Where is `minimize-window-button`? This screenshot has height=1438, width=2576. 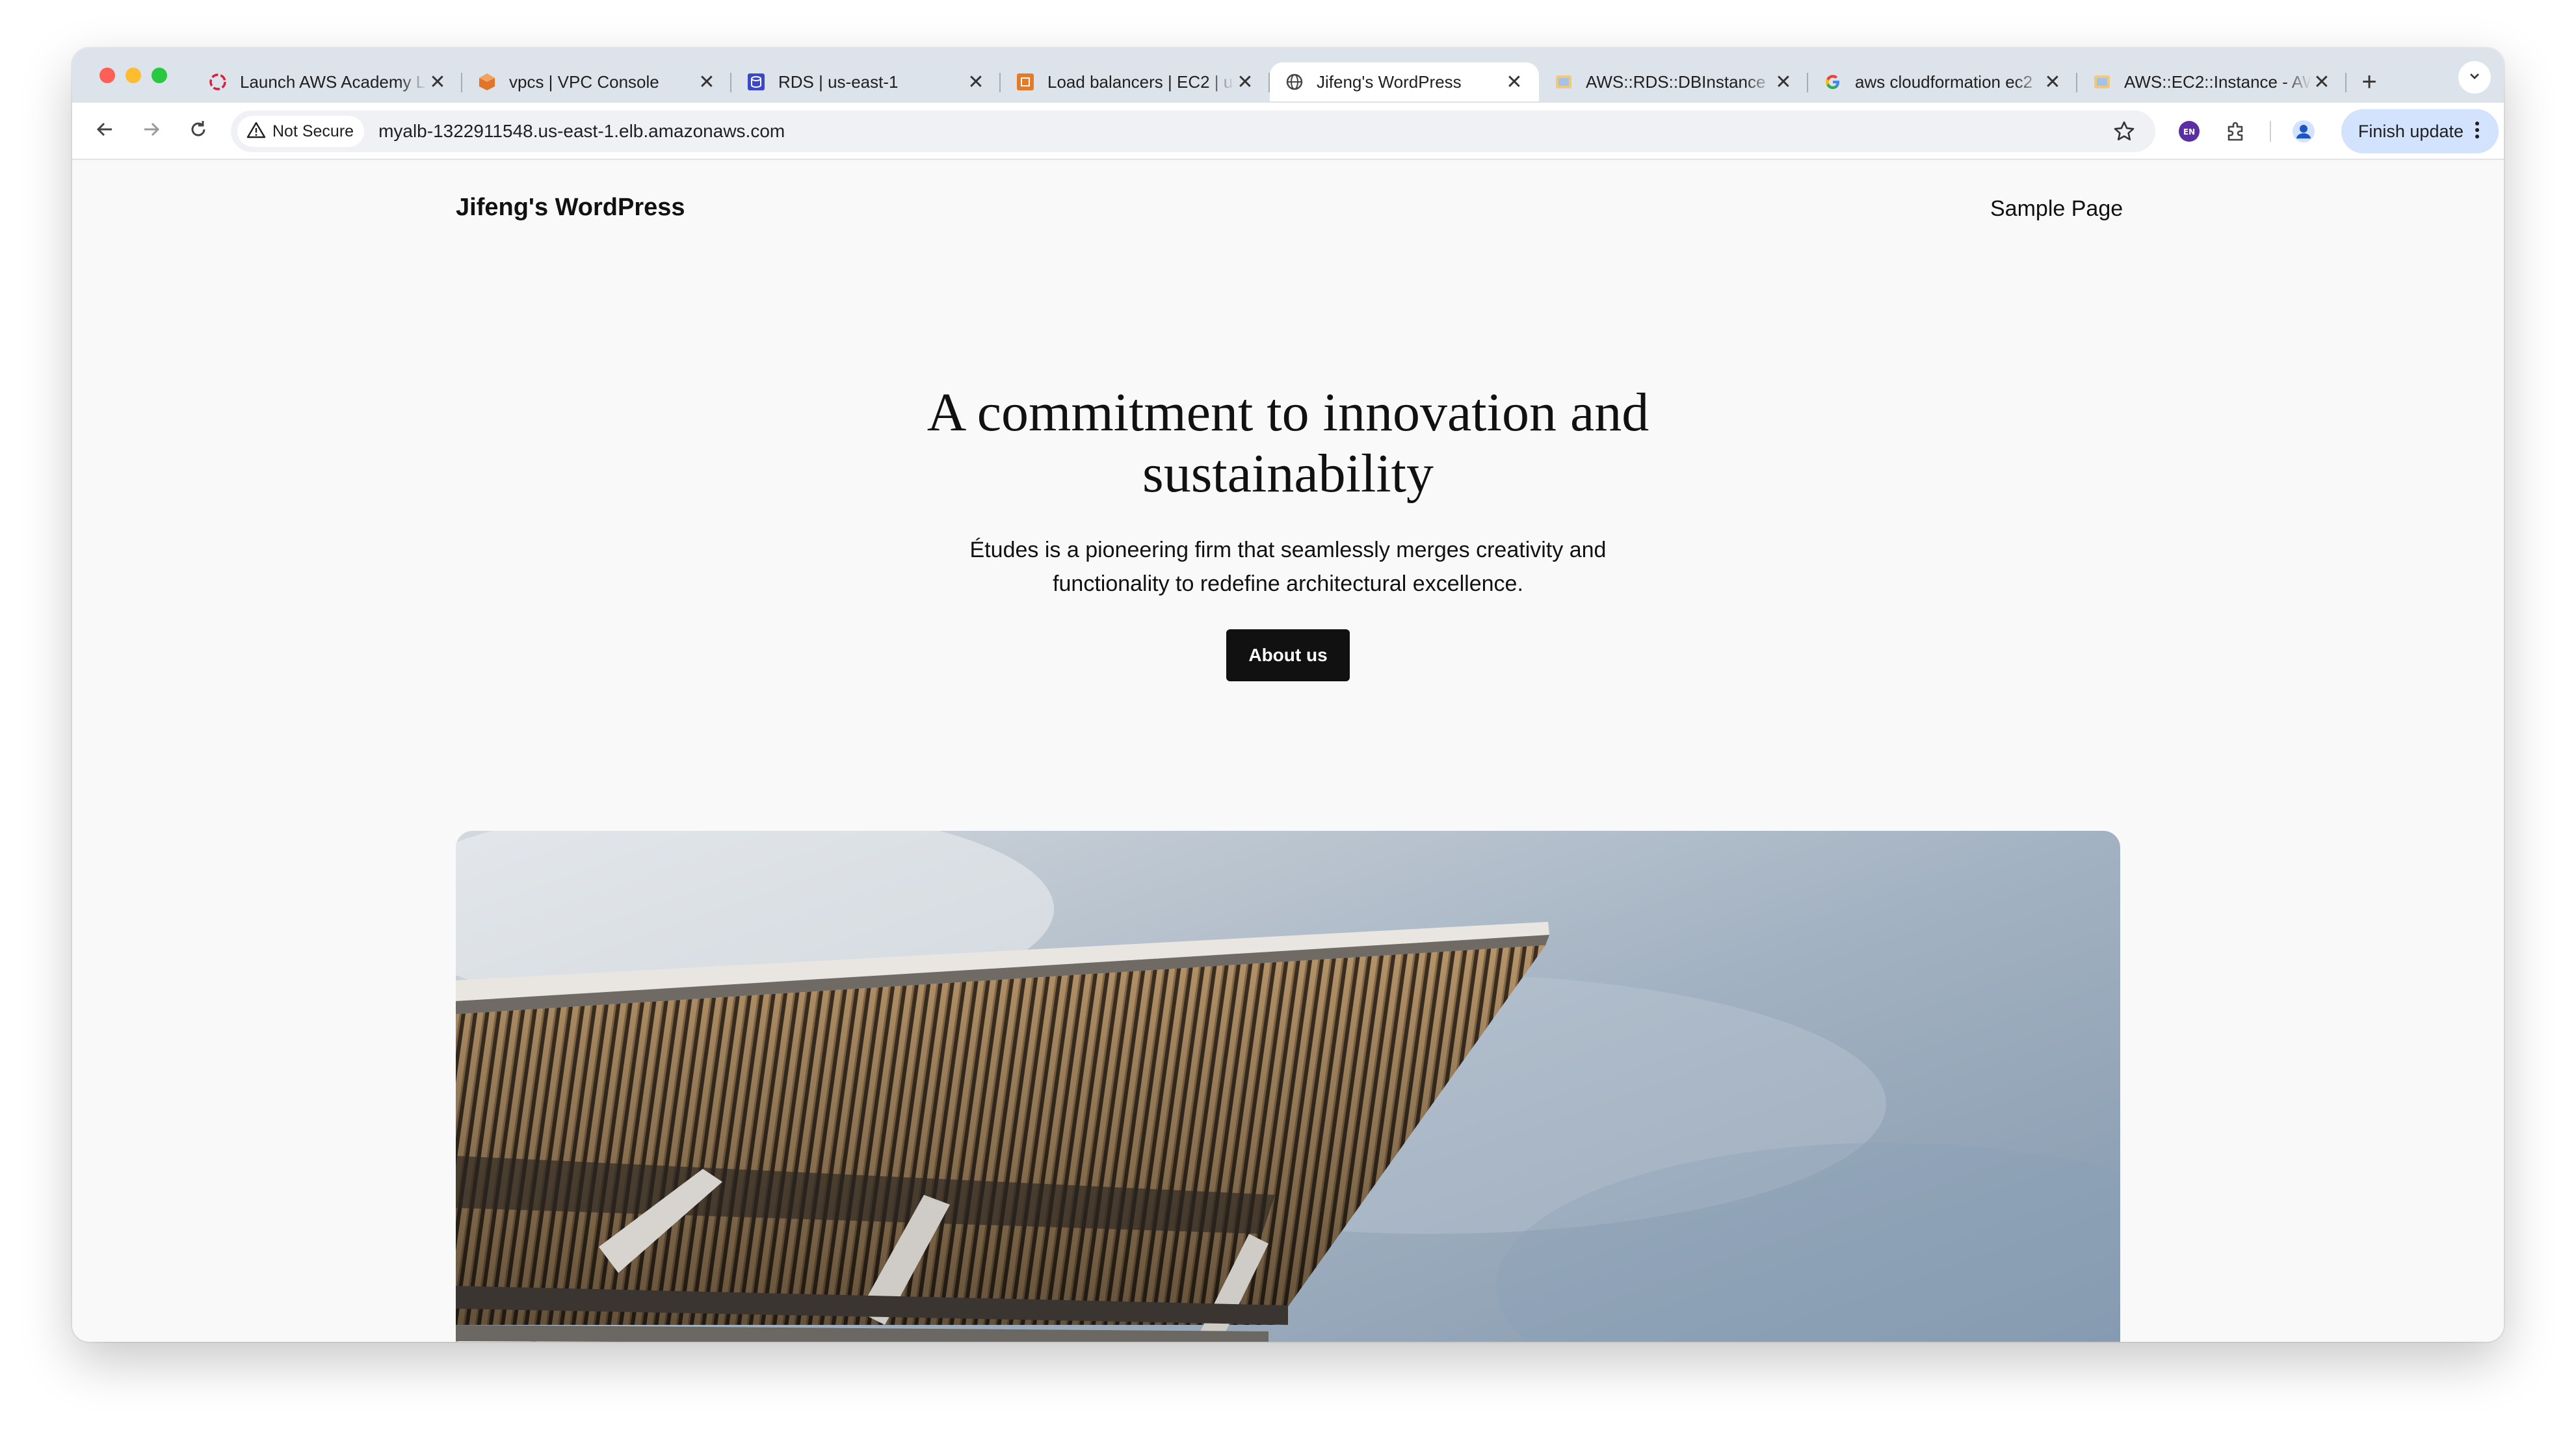 minimize-window-button is located at coordinates (133, 75).